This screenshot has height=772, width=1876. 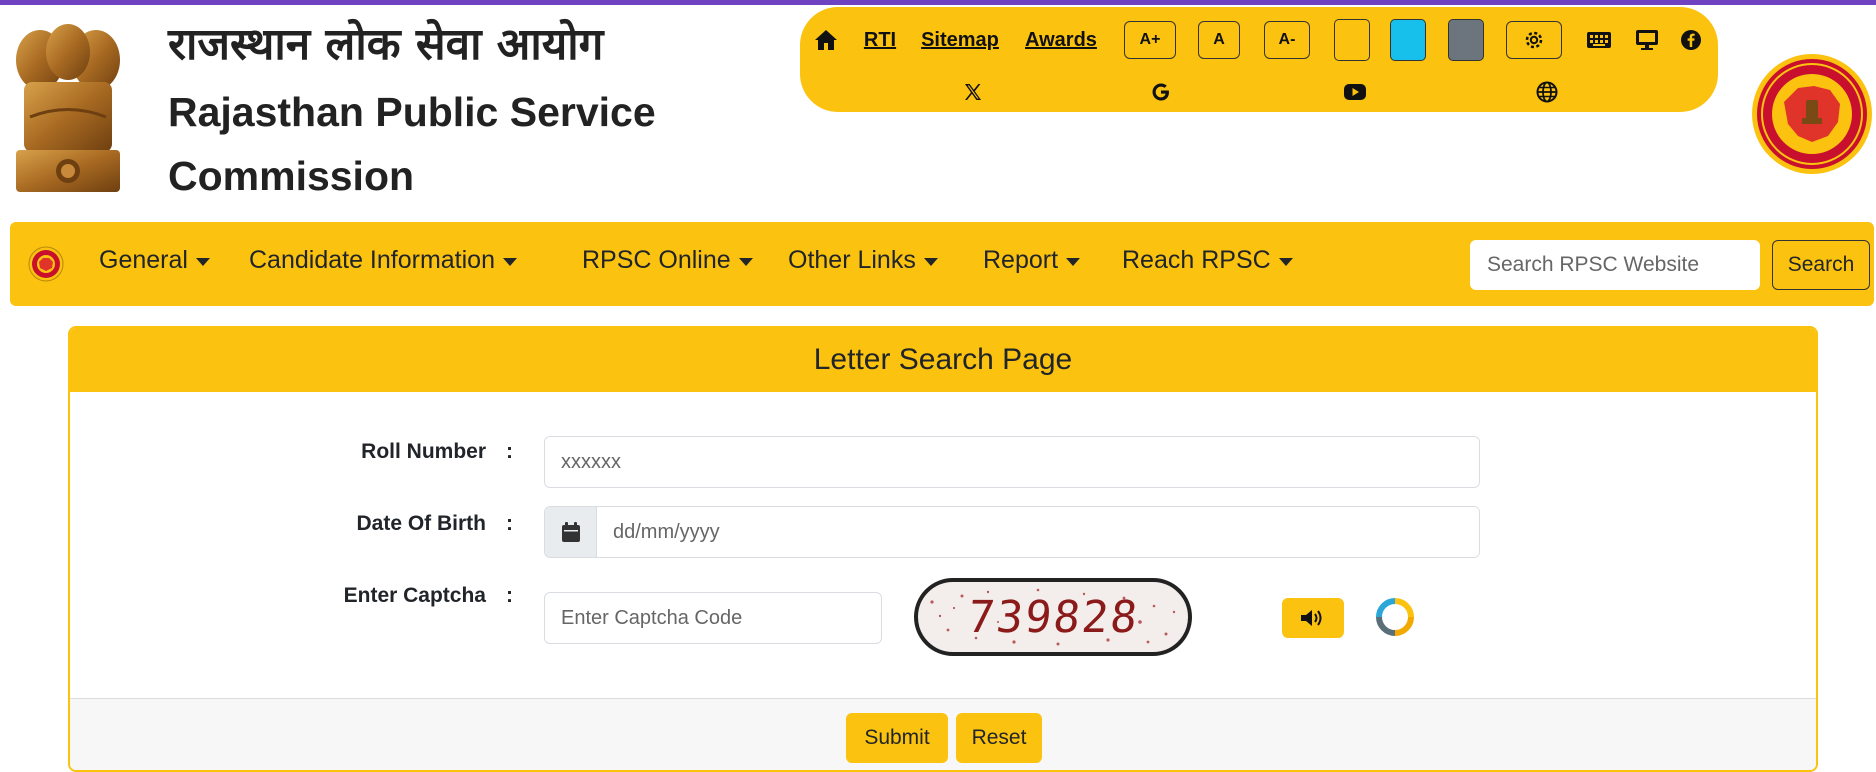 I want to click on gear-icon, so click(x=1534, y=40).